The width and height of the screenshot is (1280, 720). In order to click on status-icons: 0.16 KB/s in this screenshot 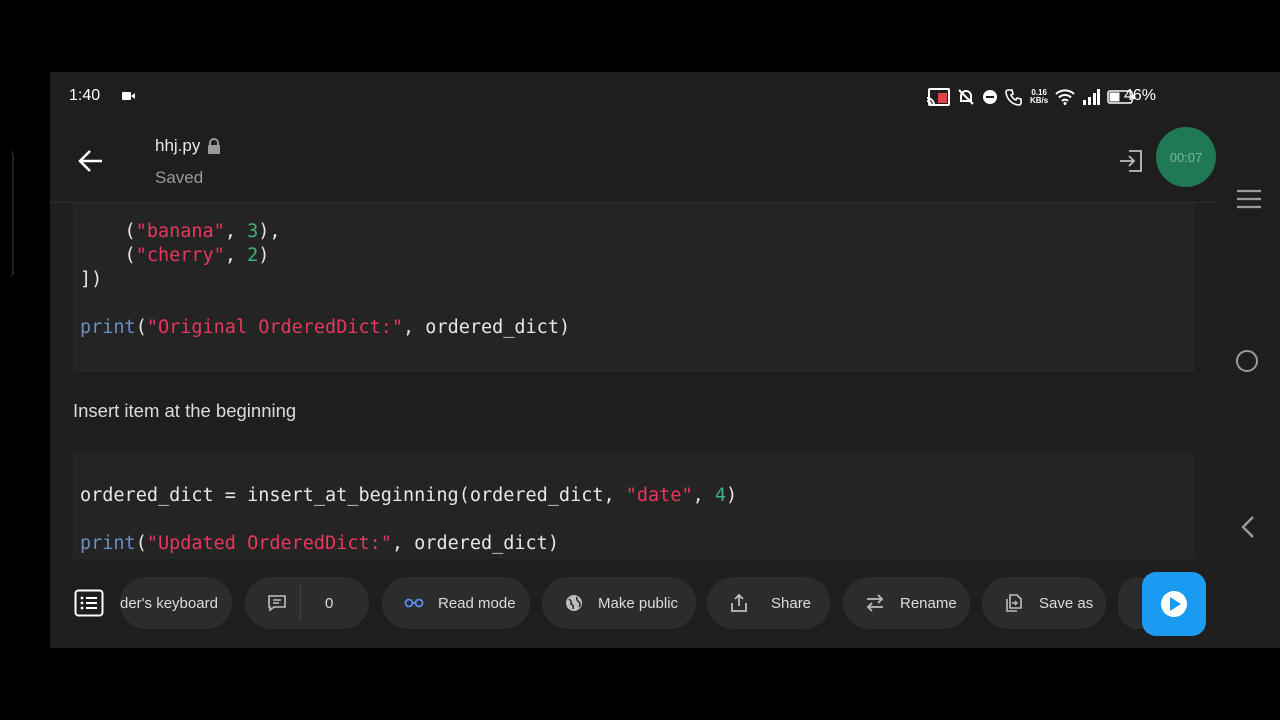, I will do `click(1030, 97)`.